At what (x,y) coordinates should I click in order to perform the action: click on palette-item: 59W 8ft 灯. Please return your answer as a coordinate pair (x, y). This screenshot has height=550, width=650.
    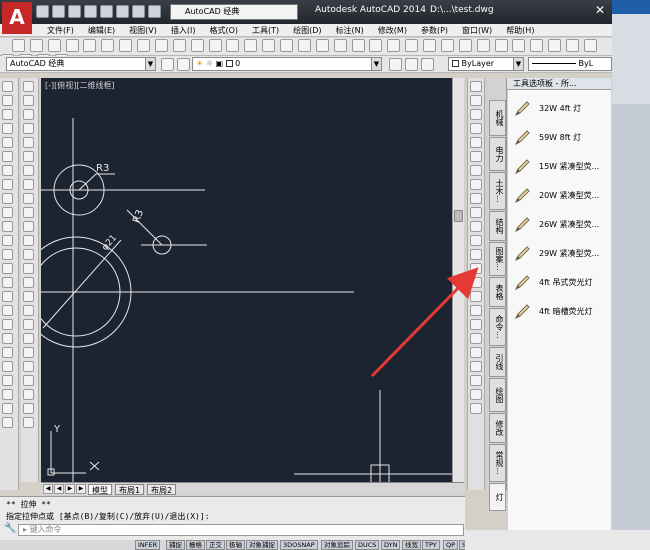
    Looking at the image, I should click on (562, 137).